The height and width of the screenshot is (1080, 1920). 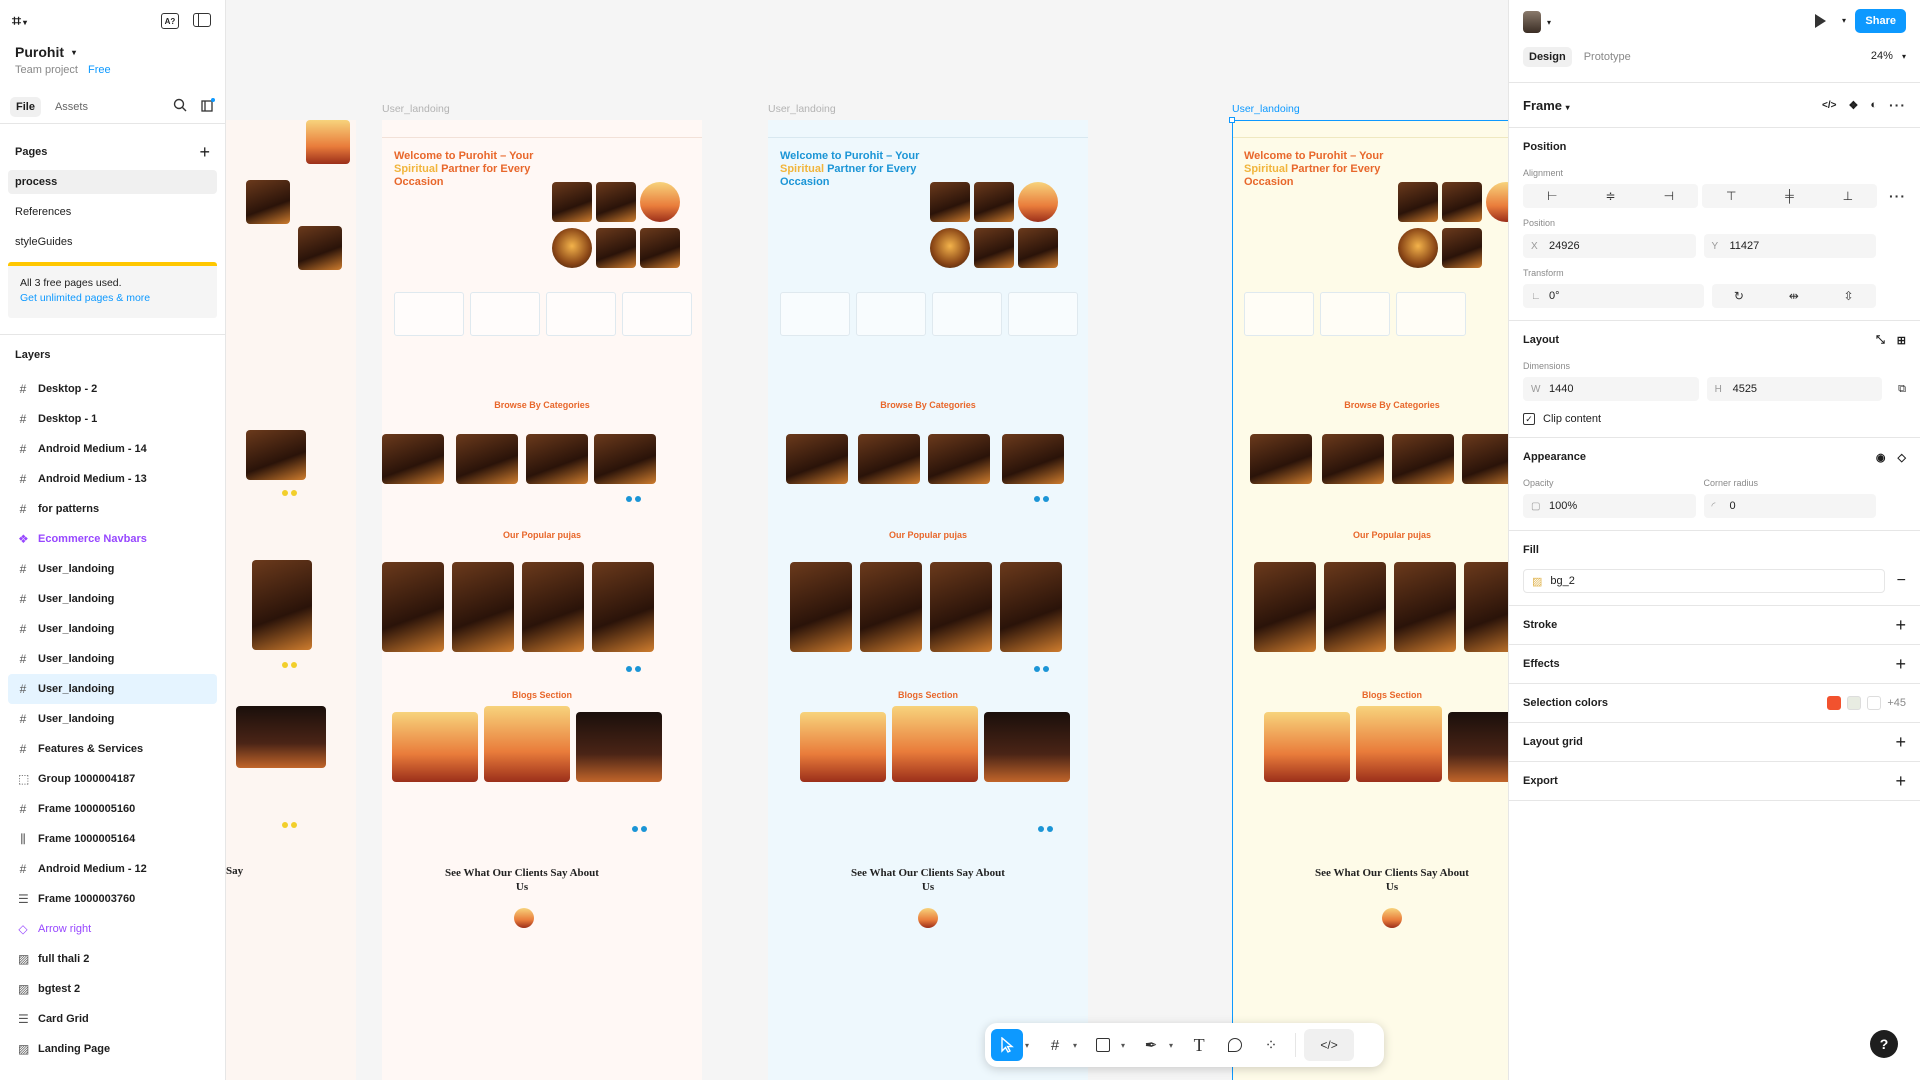 I want to click on tab-assets: Assets, so click(x=71, y=107).